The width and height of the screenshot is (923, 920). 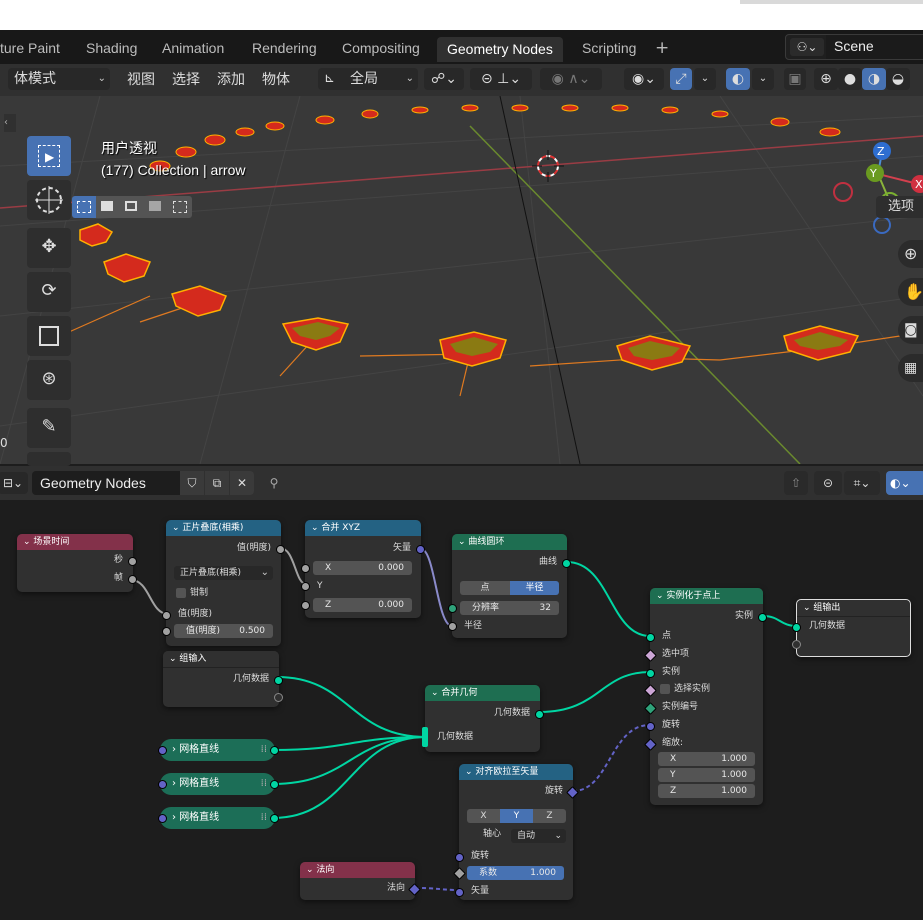 I want to click on node-join-geometry: ⌄ 合并几何 几何数据 几何数据, so click(x=483, y=718).